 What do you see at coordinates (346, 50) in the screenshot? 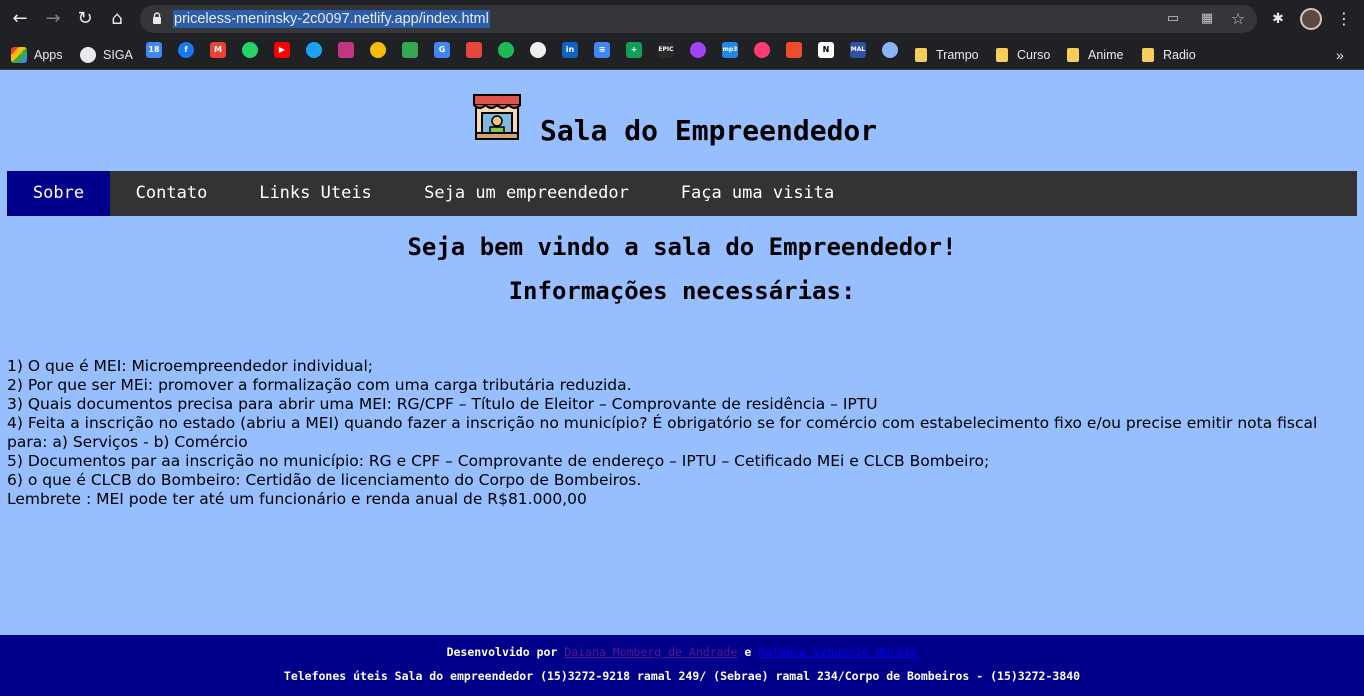
I see `instagram-icon` at bounding box center [346, 50].